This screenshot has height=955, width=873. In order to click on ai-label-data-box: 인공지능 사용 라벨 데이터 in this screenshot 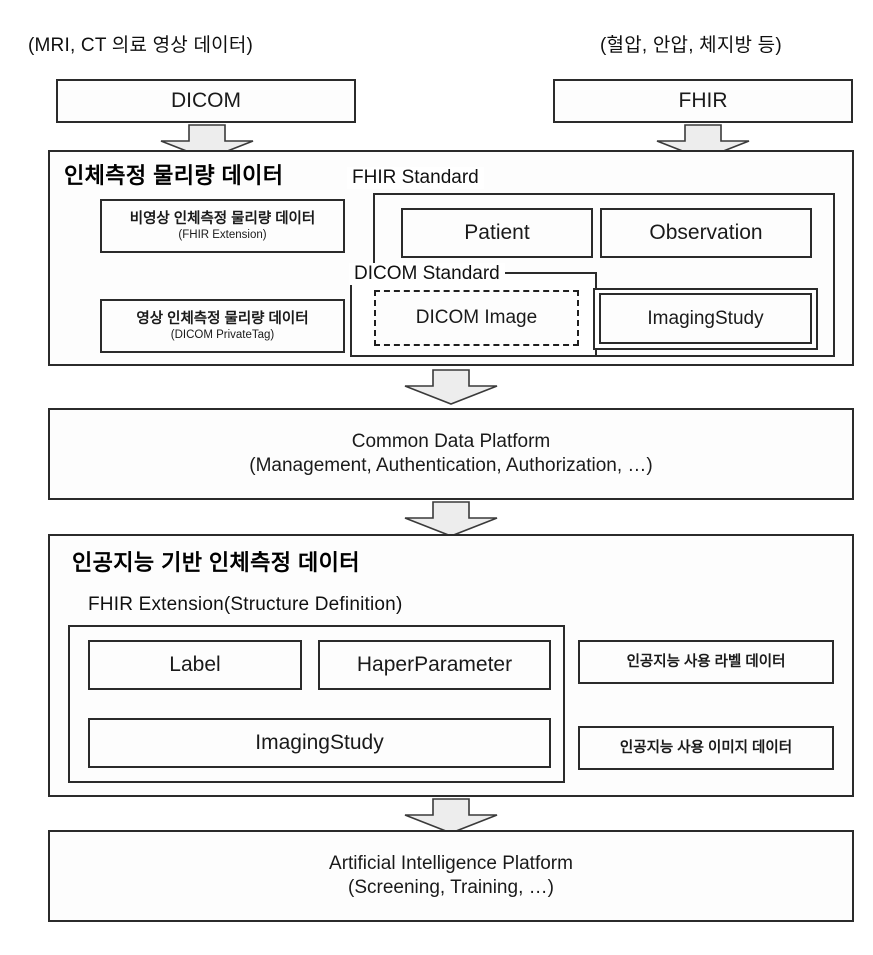, I will do `click(706, 662)`.